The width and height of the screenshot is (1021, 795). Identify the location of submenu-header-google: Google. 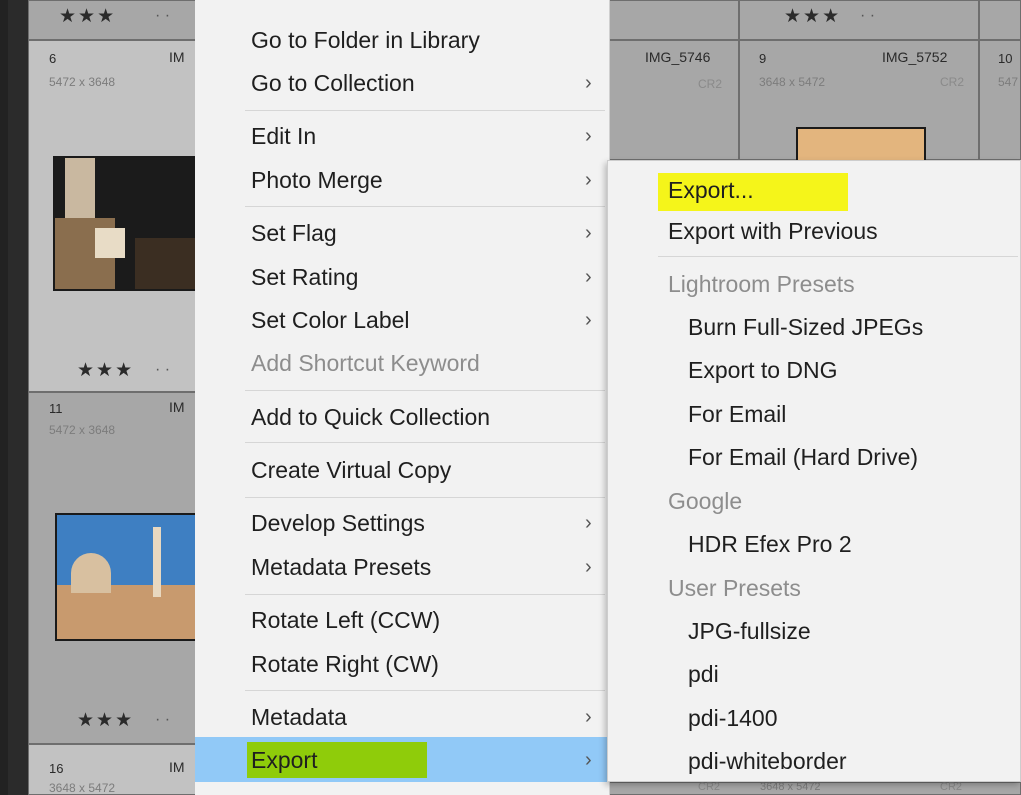
(705, 501).